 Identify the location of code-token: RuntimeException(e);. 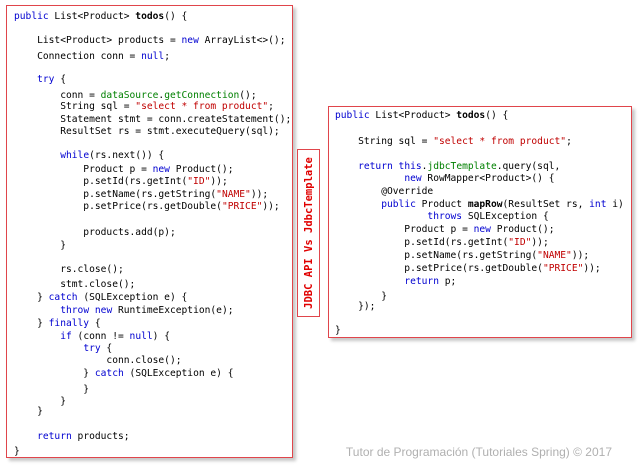
(173, 310).